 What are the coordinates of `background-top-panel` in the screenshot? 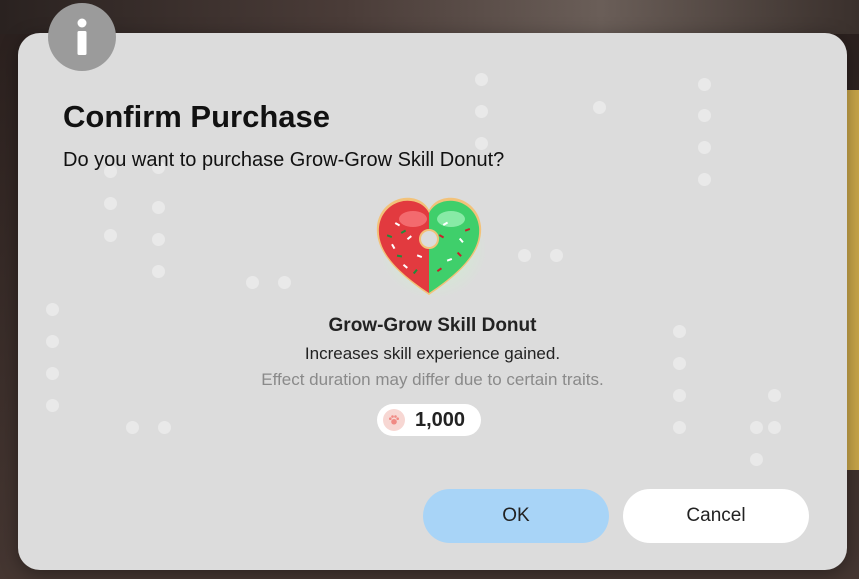 It's located at (429, 17).